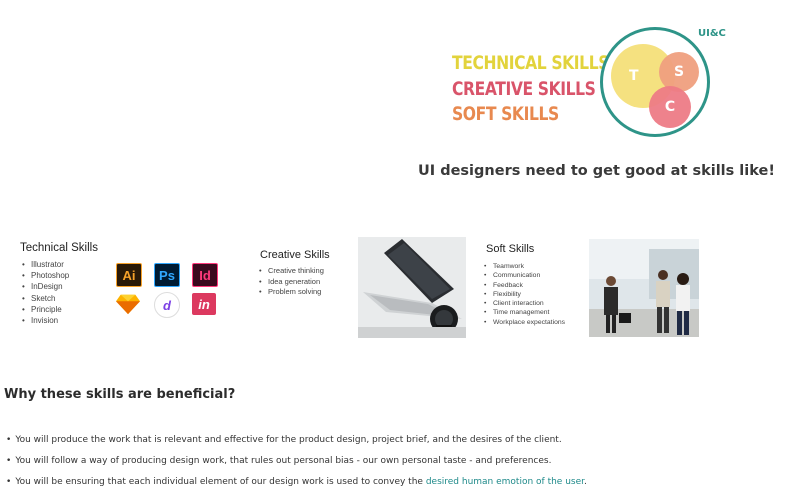 The image size is (785, 501). I want to click on list-item: Sketch, so click(45, 298).